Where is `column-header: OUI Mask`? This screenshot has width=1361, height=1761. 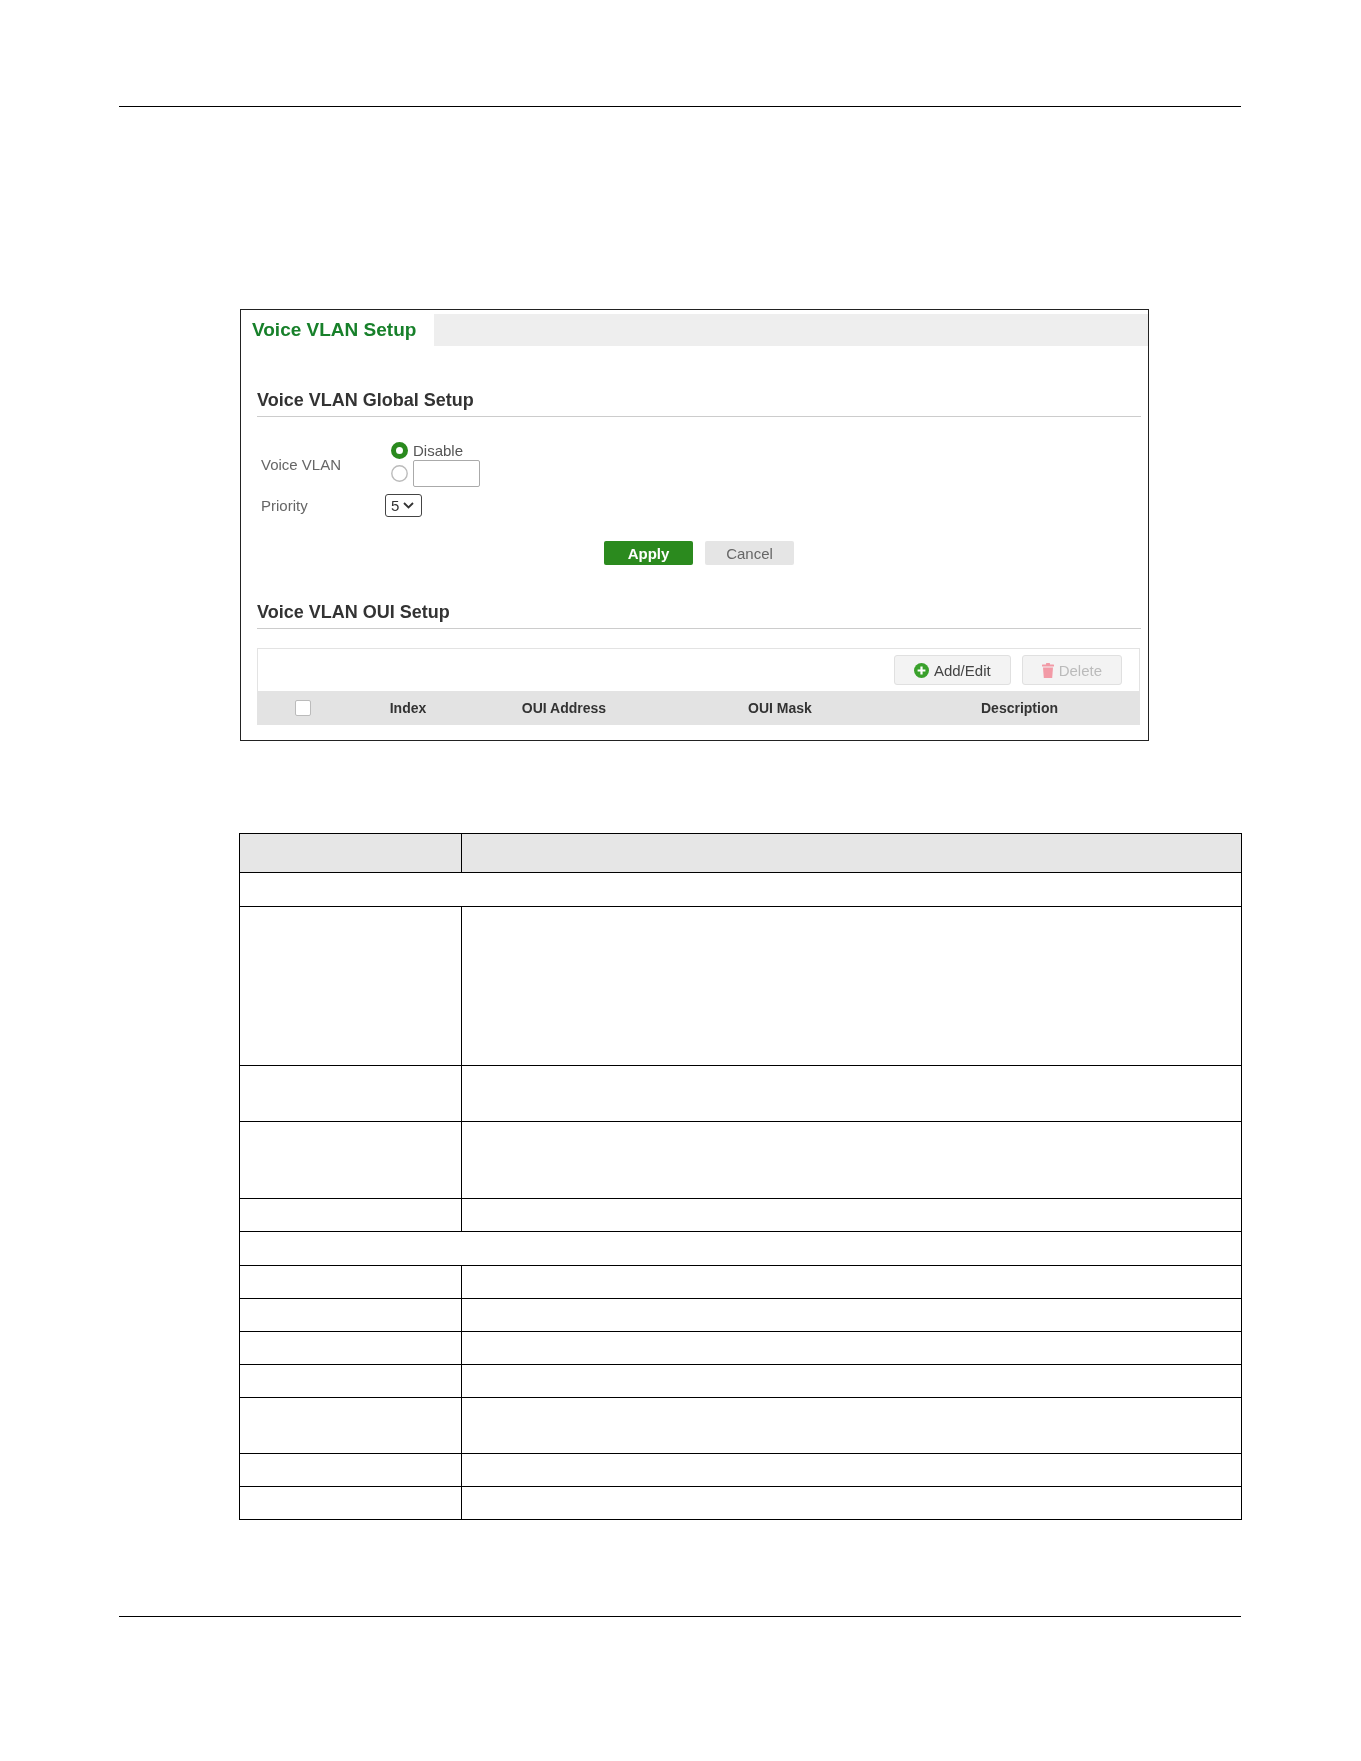 column-header: OUI Mask is located at coordinates (780, 707).